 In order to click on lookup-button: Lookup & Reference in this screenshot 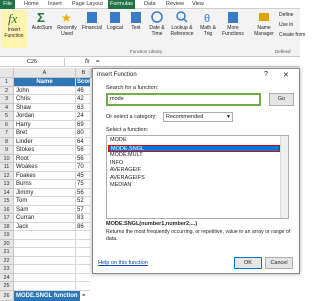, I will do `click(182, 23)`.